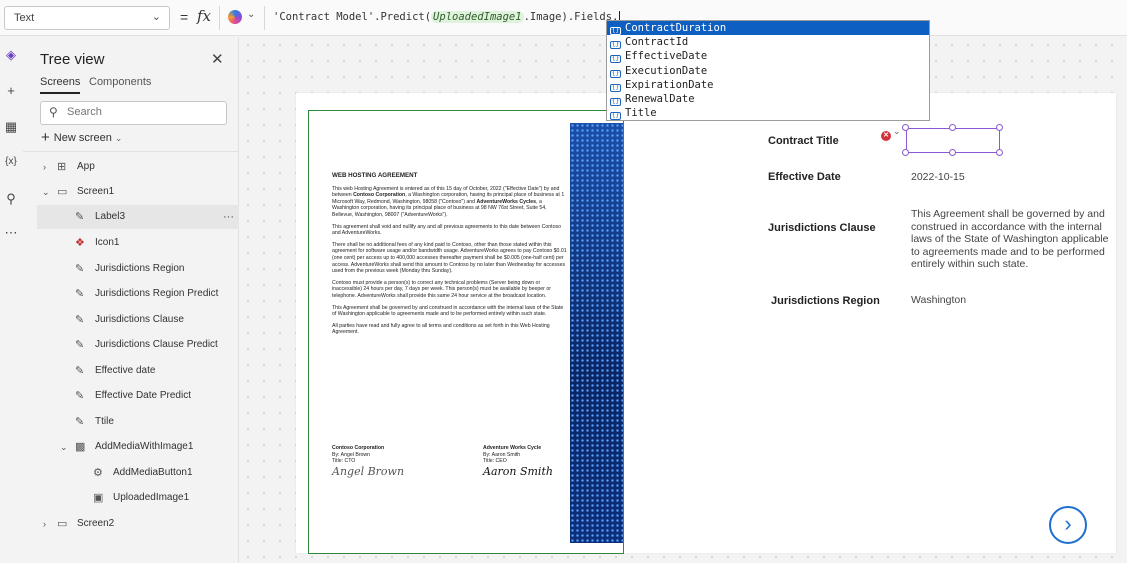 This screenshot has height=563, width=1127. What do you see at coordinates (131, 192) in the screenshot?
I see `tree-item-screen1: ⌄ ▭ Screen1` at bounding box center [131, 192].